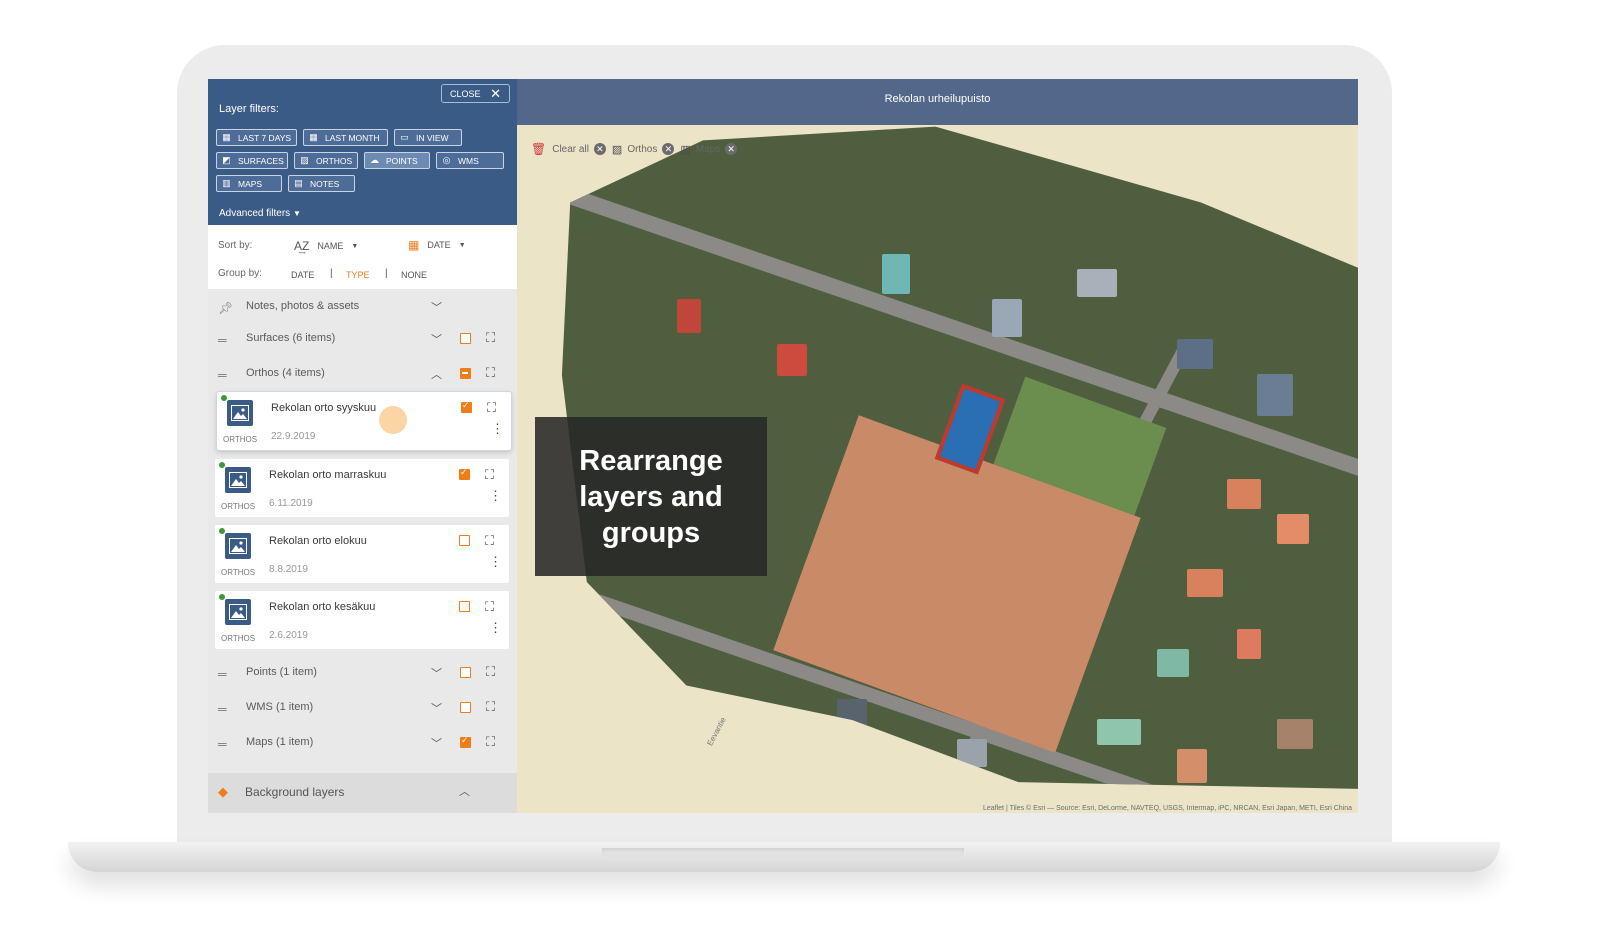 This screenshot has height=950, width=1600. I want to click on caption-line: Rearrange, so click(651, 461).